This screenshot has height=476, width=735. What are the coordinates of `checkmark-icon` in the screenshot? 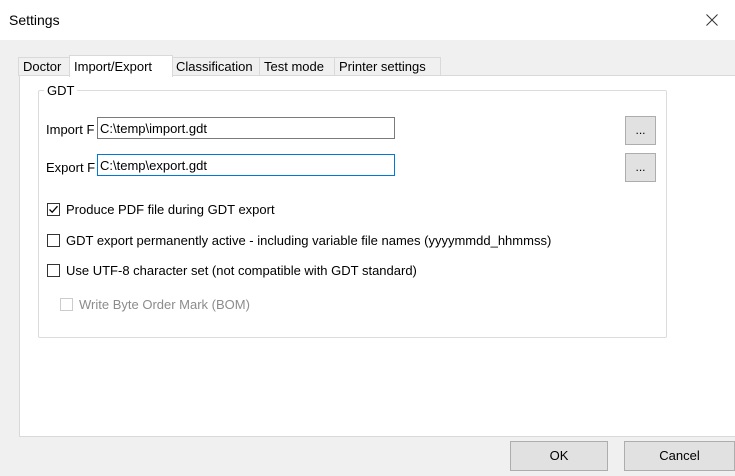 It's located at (53, 209).